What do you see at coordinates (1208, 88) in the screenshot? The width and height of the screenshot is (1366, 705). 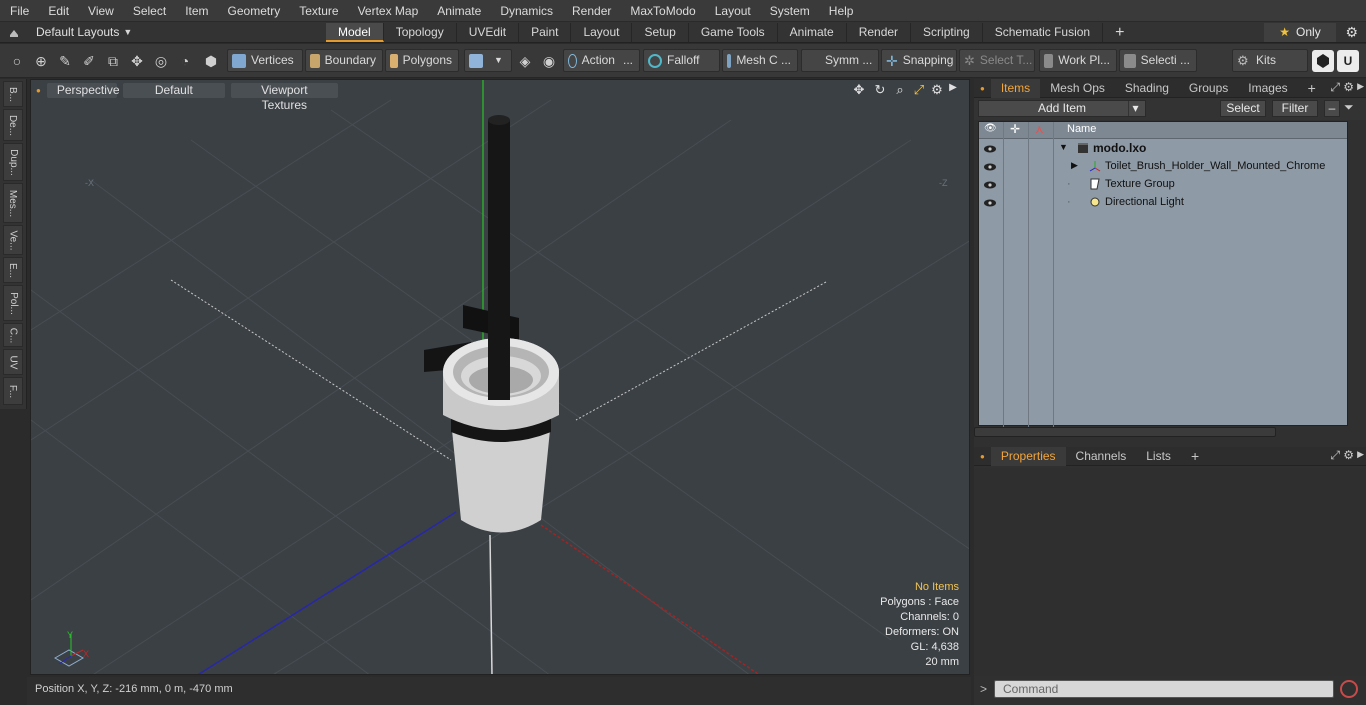 I see `tab-groups: Groups` at bounding box center [1208, 88].